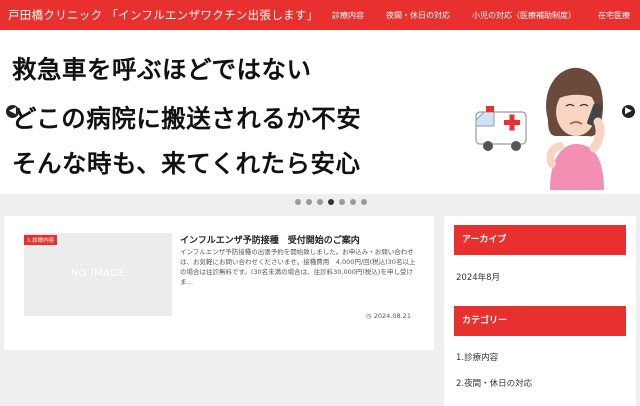  I want to click on archive-link: 2024年8月, so click(478, 277).